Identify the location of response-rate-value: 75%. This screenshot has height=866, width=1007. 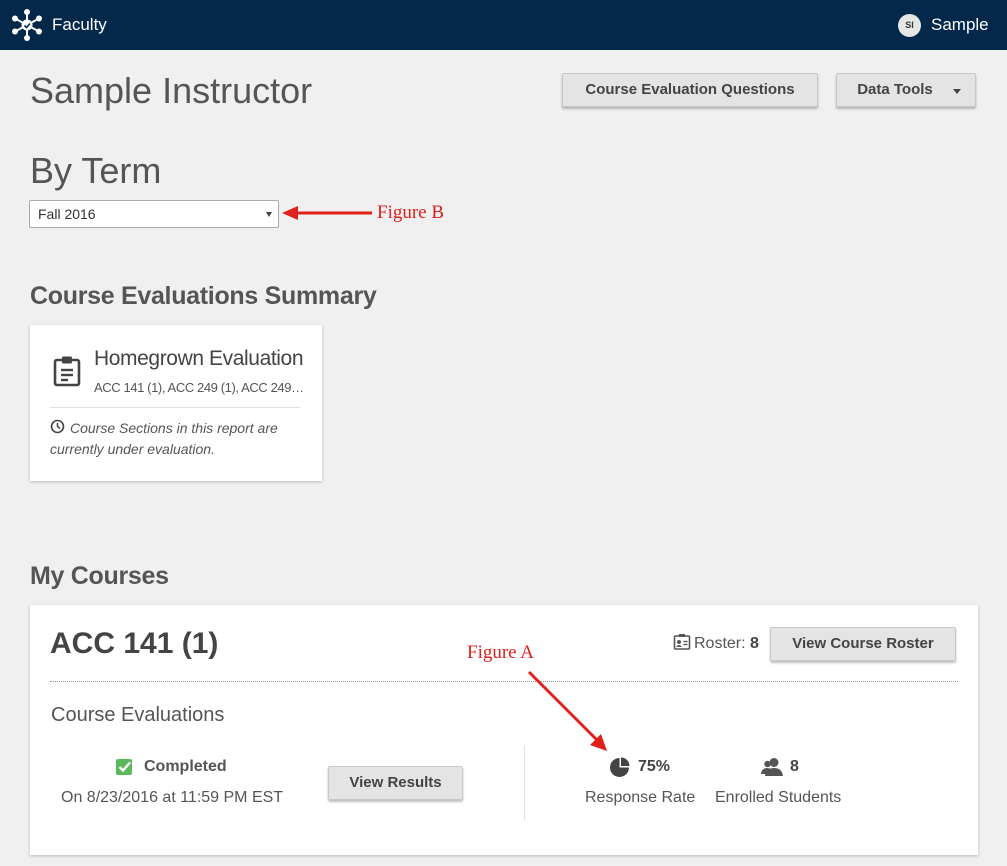
(654, 766).